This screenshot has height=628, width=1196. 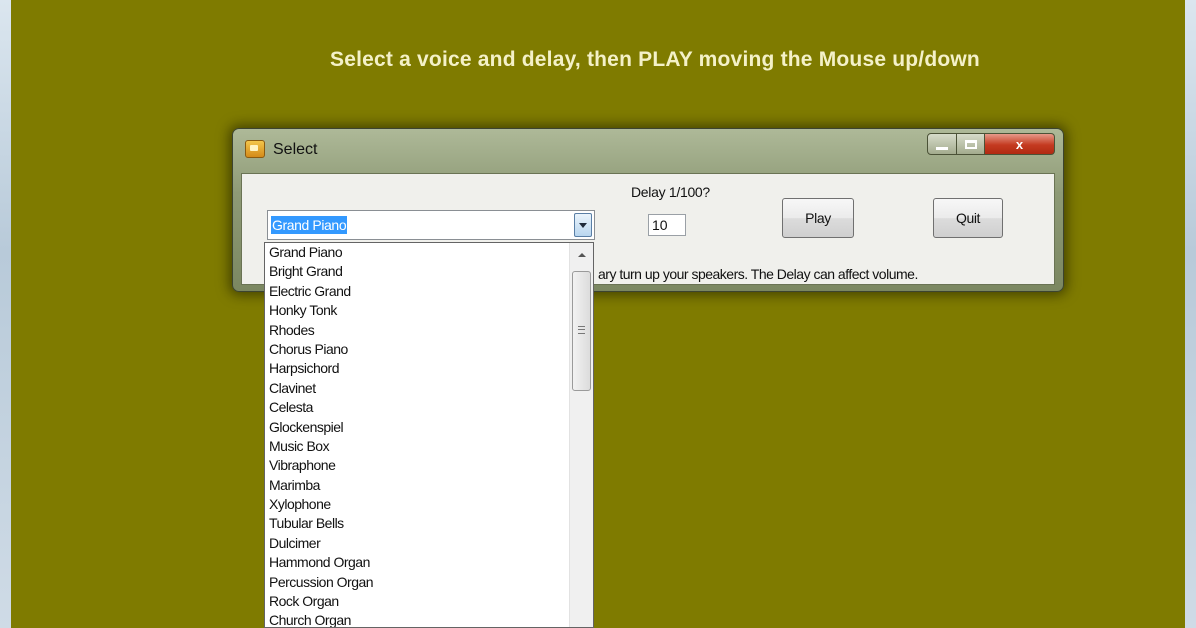 I want to click on voice-option: Vibraphone, so click(x=417, y=465).